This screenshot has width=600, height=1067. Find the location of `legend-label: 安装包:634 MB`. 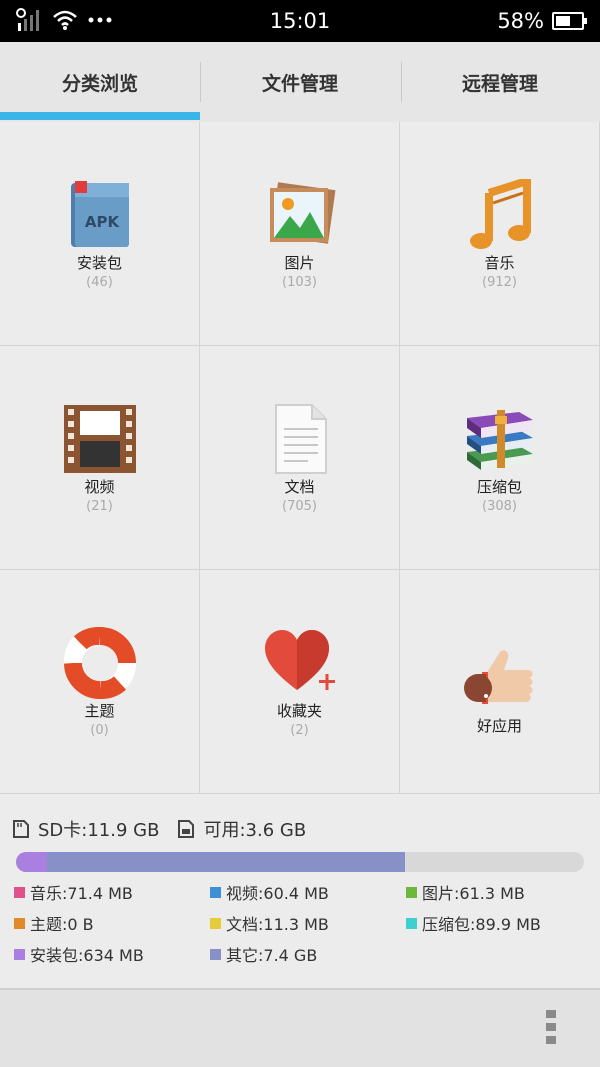

legend-label: 安装包:634 MB is located at coordinates (87, 955).